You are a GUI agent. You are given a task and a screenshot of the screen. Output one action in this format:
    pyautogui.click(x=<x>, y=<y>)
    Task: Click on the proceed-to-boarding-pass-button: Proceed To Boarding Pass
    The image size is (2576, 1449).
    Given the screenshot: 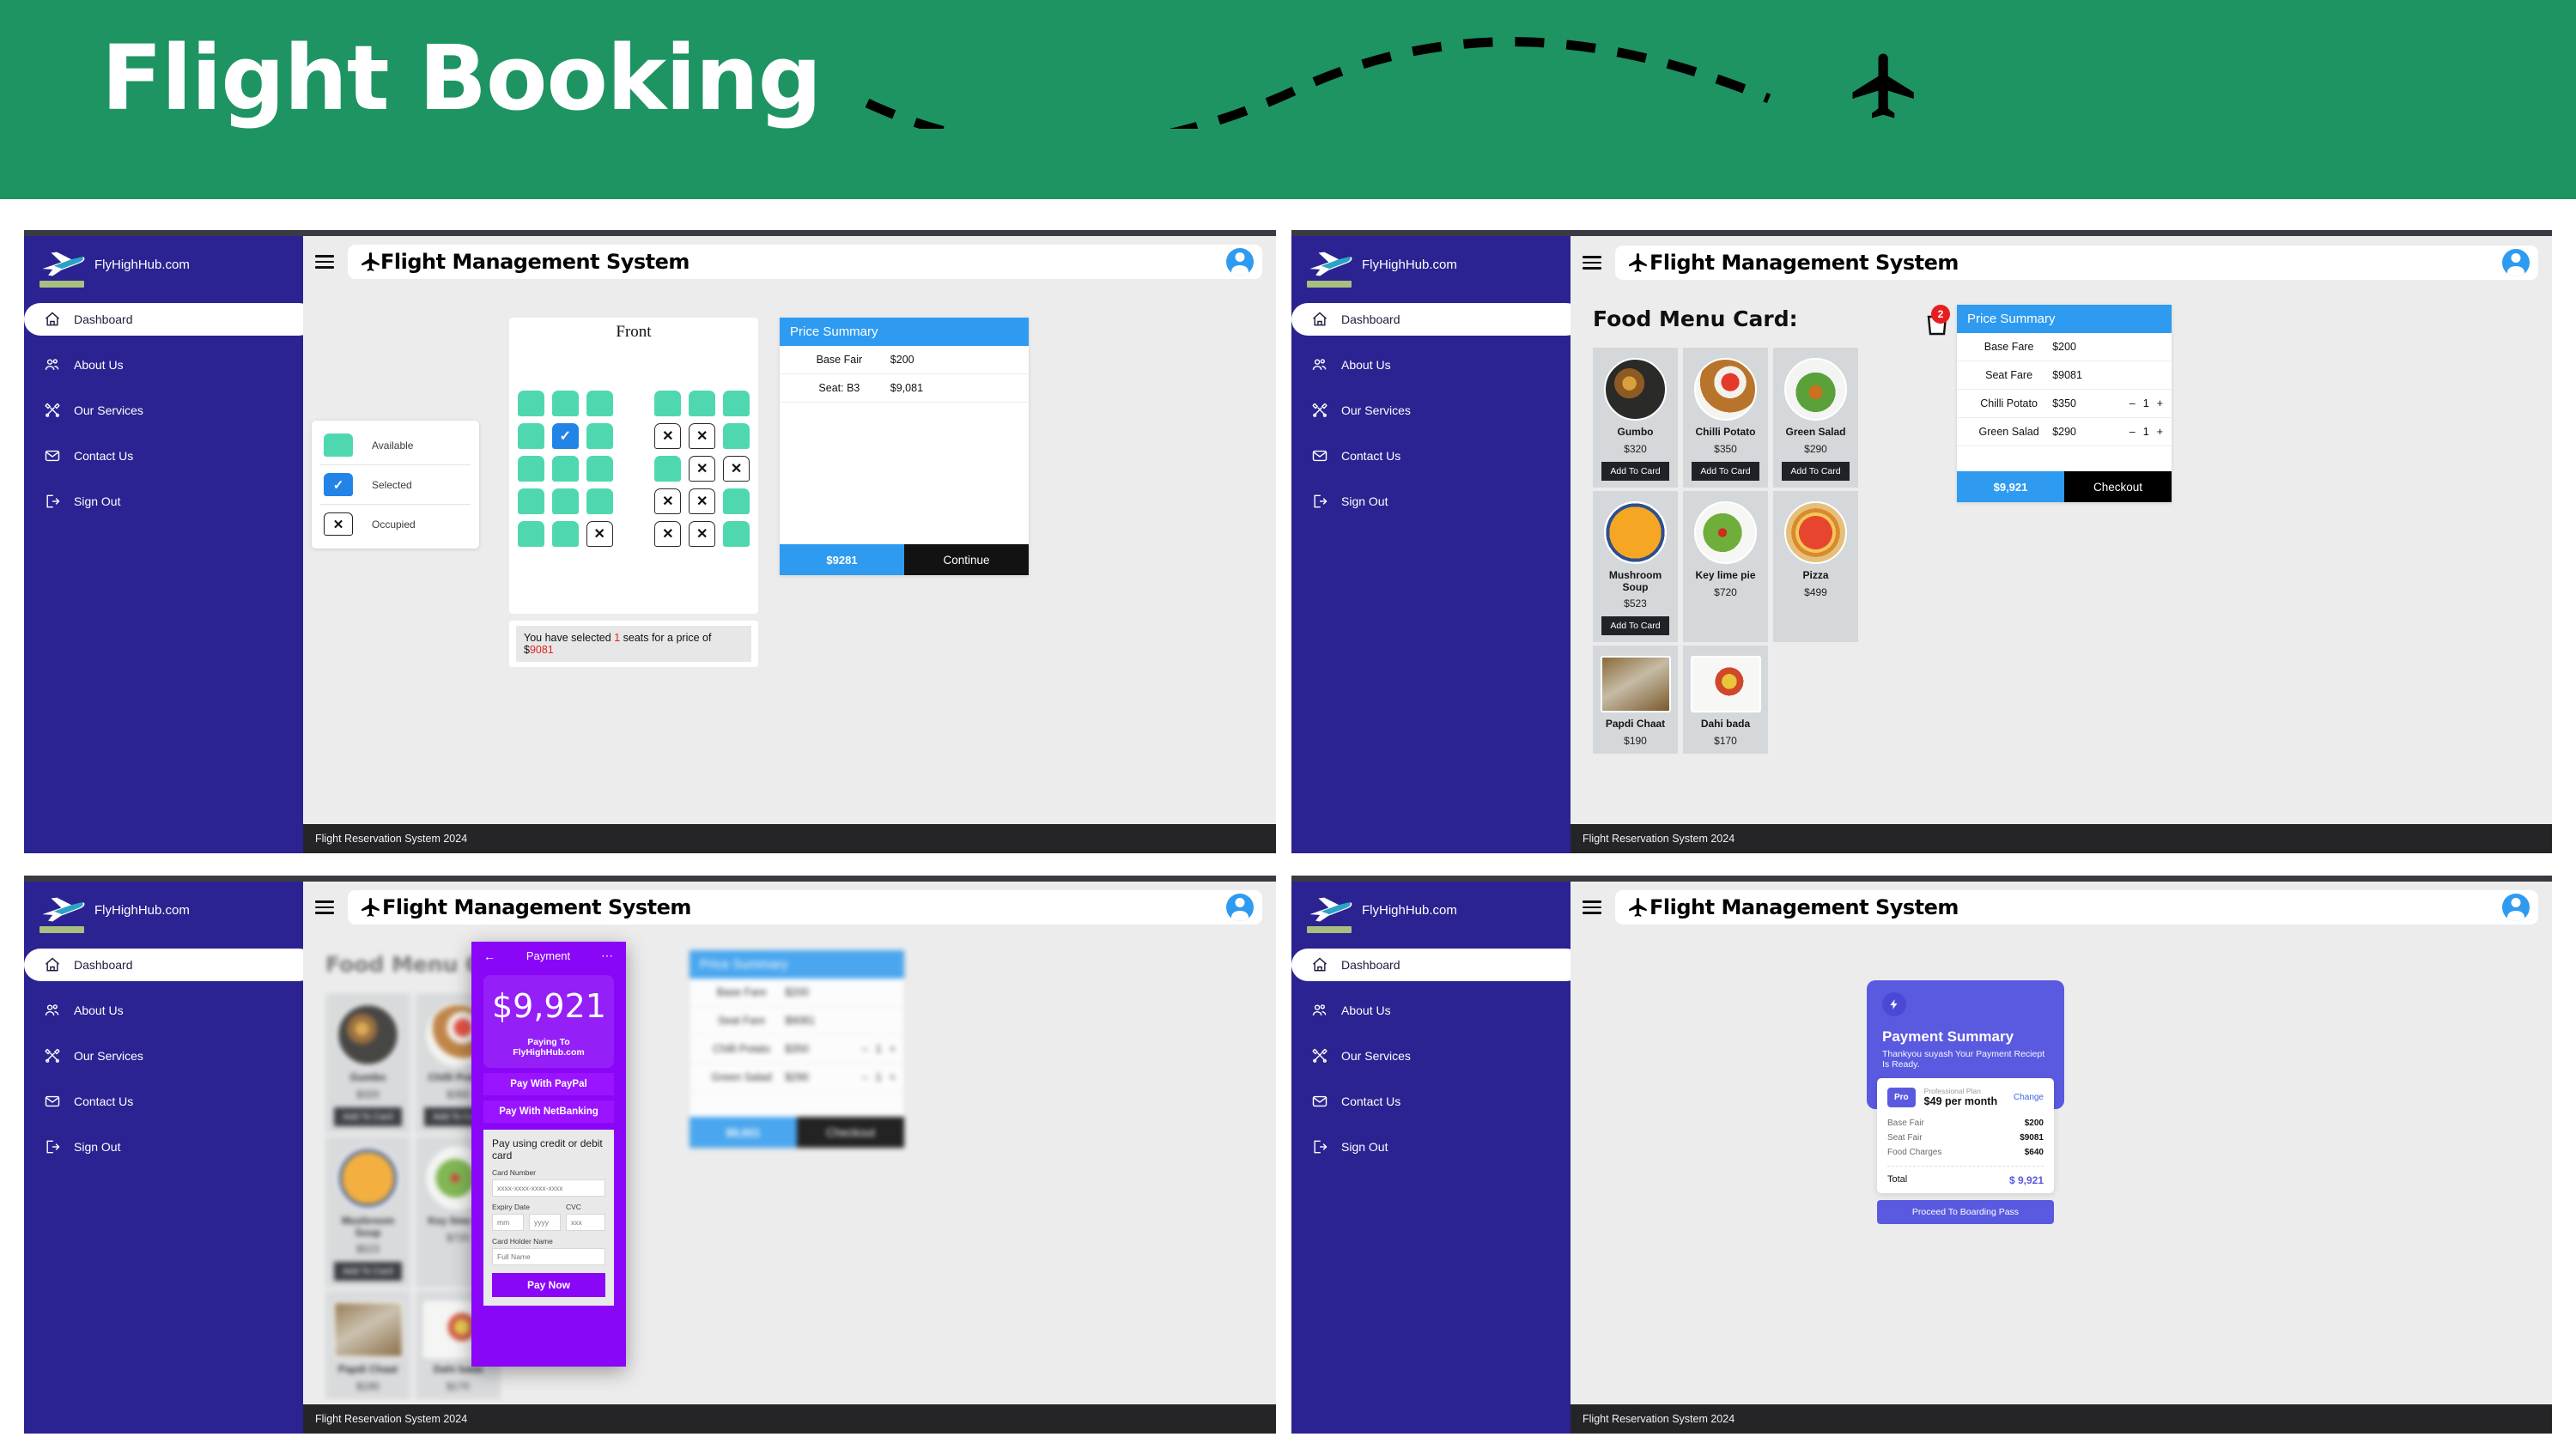 What is the action you would take?
    pyautogui.click(x=1966, y=1212)
    